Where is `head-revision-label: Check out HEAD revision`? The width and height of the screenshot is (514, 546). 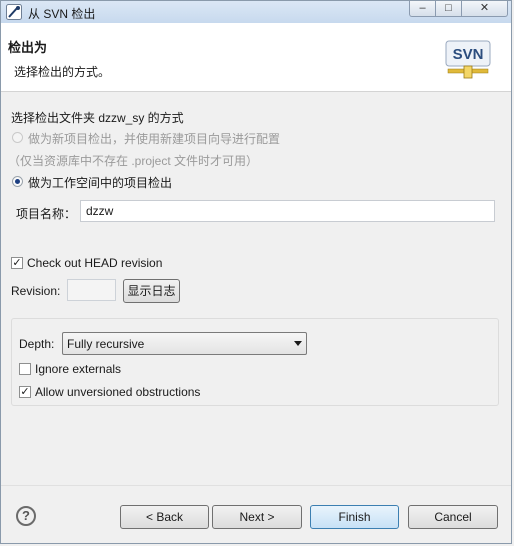 head-revision-label: Check out HEAD revision is located at coordinates (95, 263).